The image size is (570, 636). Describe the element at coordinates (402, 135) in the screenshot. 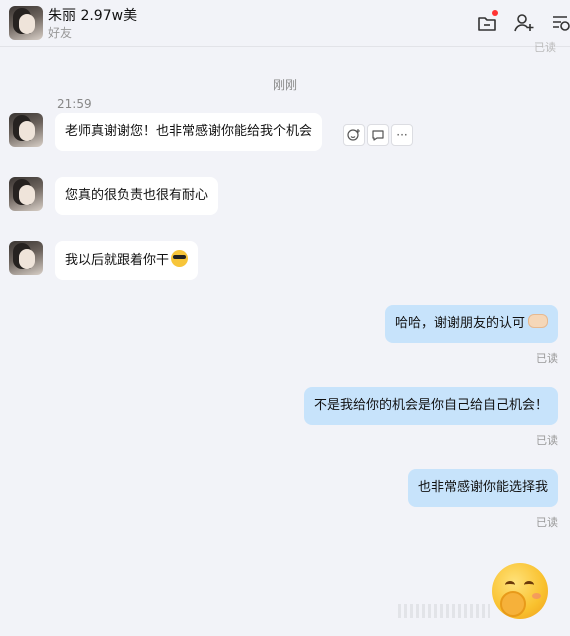

I see `more-options-button: ···` at that location.